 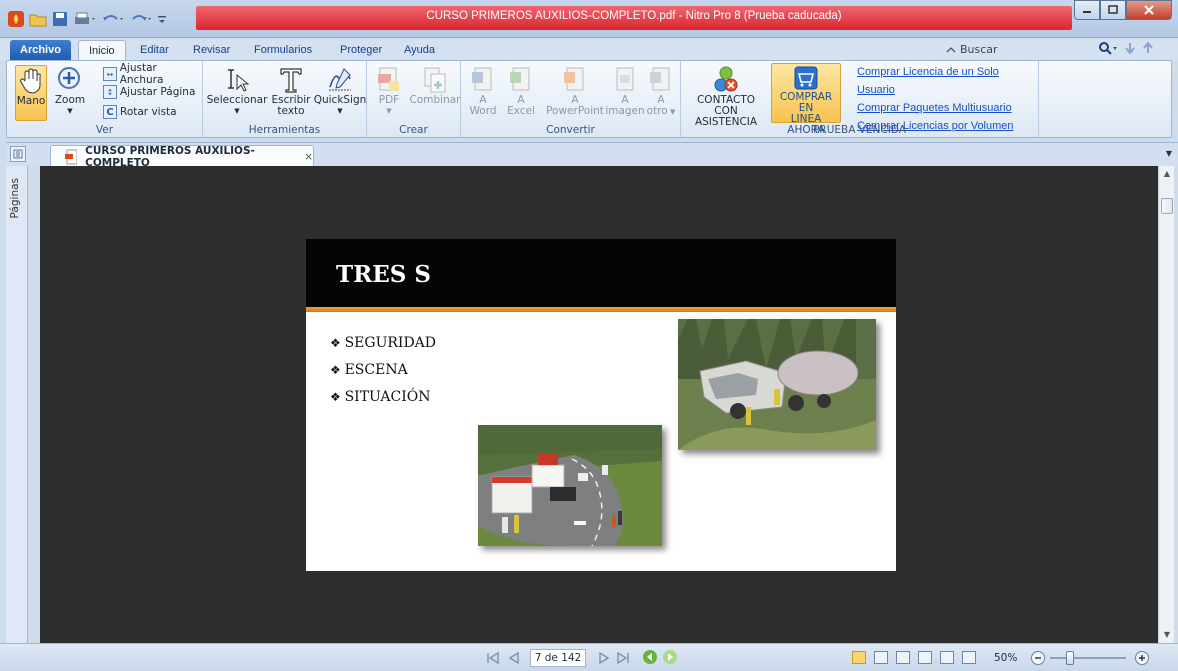 I want to click on search-box: Buscar, so click(x=1006, y=49).